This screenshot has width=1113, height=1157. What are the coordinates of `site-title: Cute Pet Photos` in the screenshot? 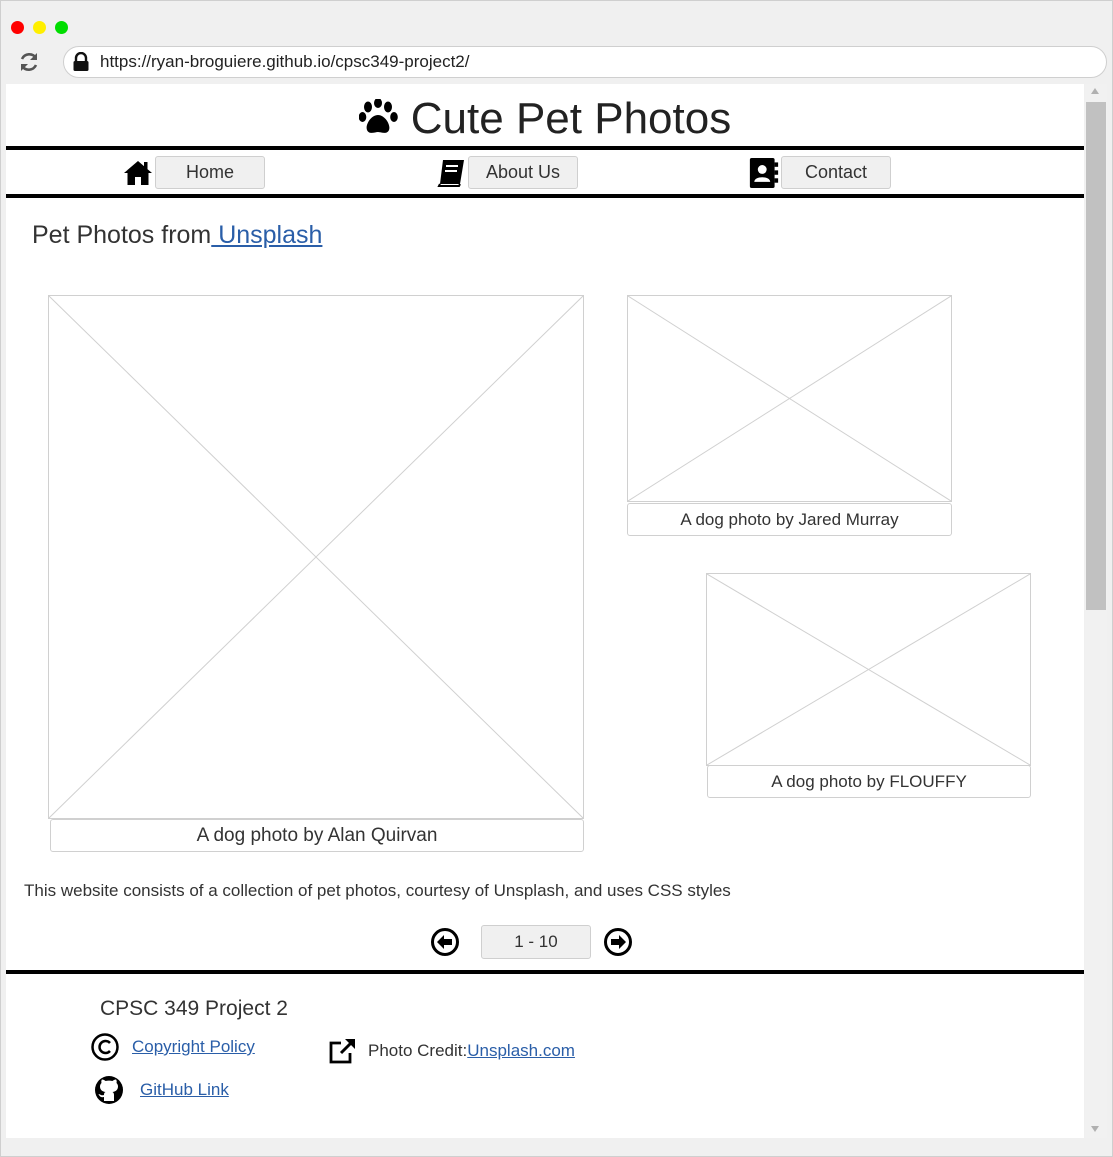 It's located at (571, 118).